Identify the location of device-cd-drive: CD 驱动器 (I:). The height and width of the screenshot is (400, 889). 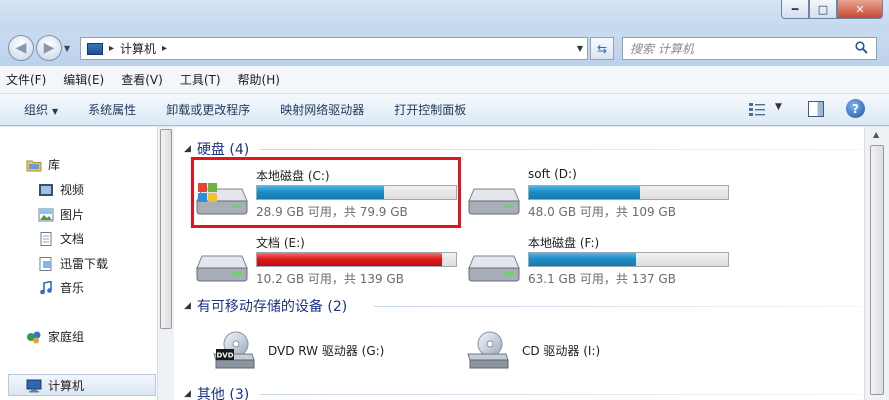
(601, 350).